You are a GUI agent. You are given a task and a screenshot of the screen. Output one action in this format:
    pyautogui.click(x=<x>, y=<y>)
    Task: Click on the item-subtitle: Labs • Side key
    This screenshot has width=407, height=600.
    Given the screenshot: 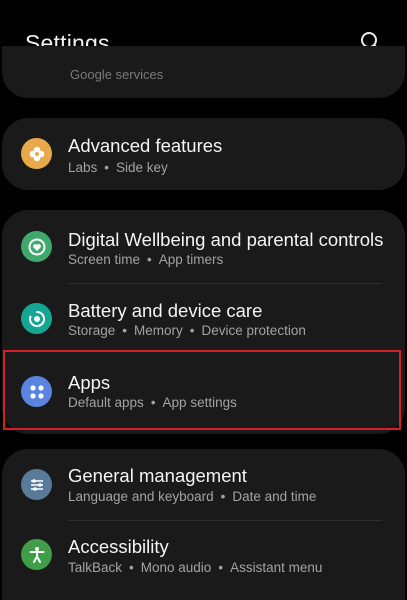 What is the action you would take?
    pyautogui.click(x=118, y=167)
    